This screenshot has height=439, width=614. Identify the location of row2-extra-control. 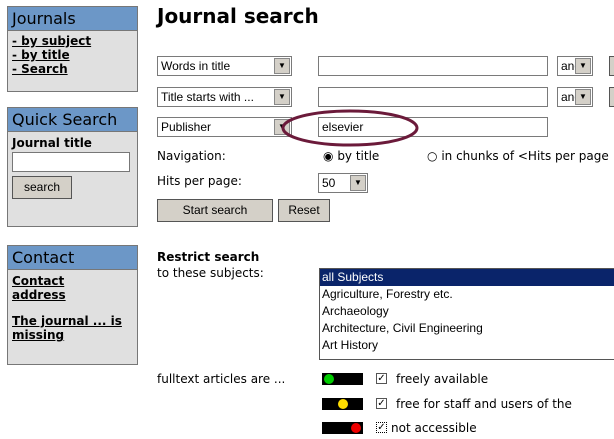
(611, 97).